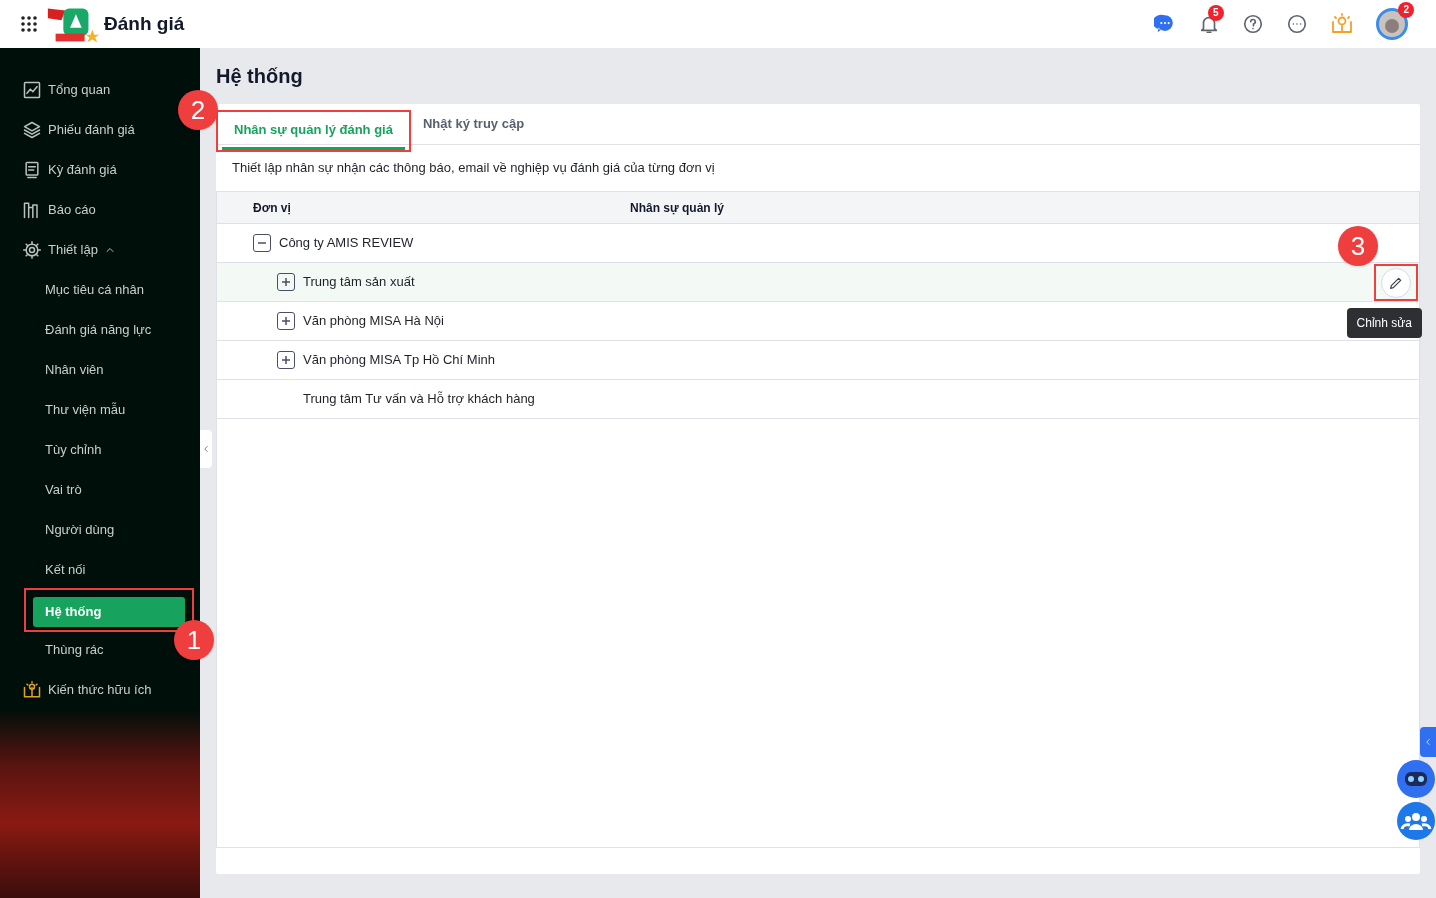 This screenshot has width=1436, height=898. Describe the element at coordinates (272, 208) in the screenshot. I see `column-header: Đơn vị` at that location.